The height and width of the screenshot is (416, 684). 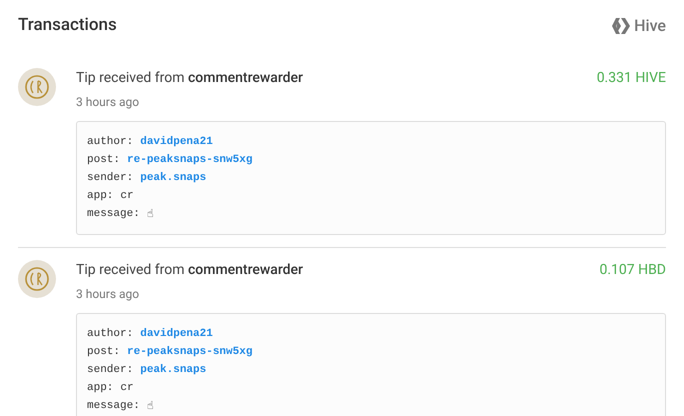 I want to click on hive-logo-icon, so click(x=621, y=26).